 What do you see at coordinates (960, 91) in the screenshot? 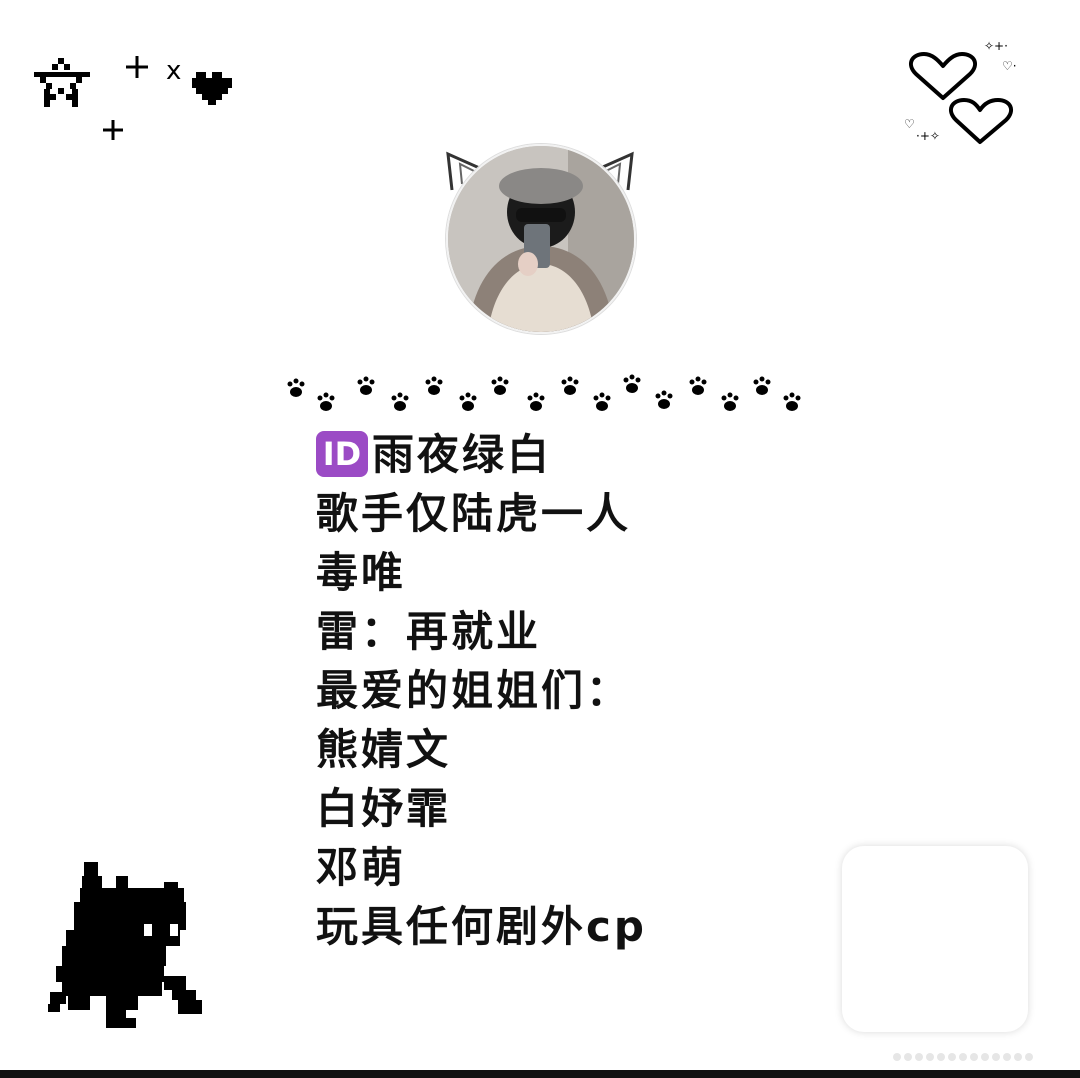
I see `double-heart-icon: ✧+· ♡· ♡ ·+✧` at bounding box center [960, 91].